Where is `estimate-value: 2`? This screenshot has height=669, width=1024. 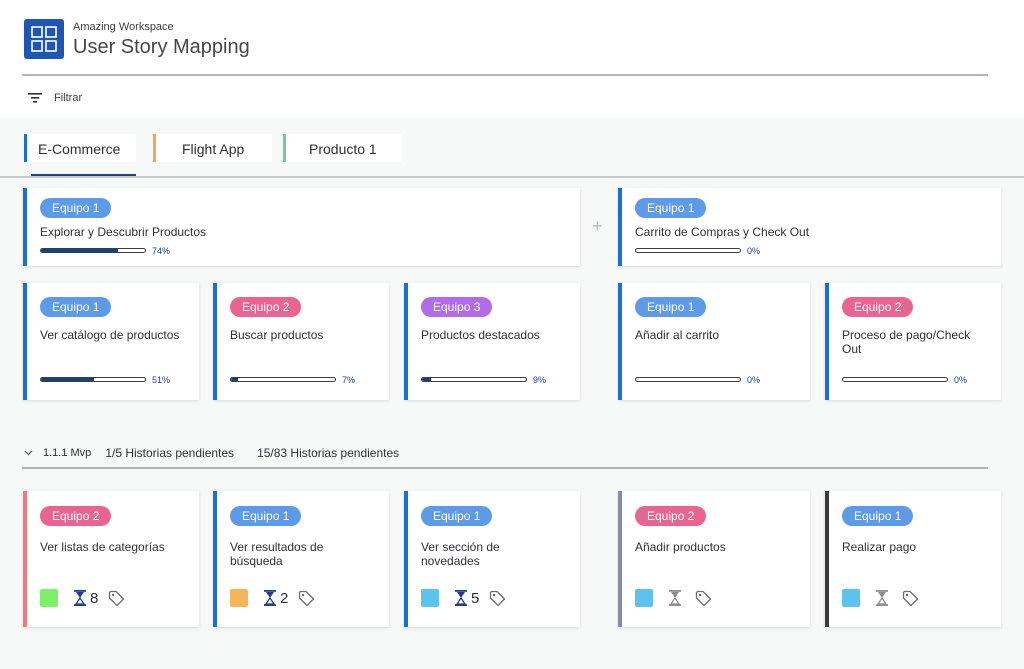
estimate-value: 2 is located at coordinates (284, 598).